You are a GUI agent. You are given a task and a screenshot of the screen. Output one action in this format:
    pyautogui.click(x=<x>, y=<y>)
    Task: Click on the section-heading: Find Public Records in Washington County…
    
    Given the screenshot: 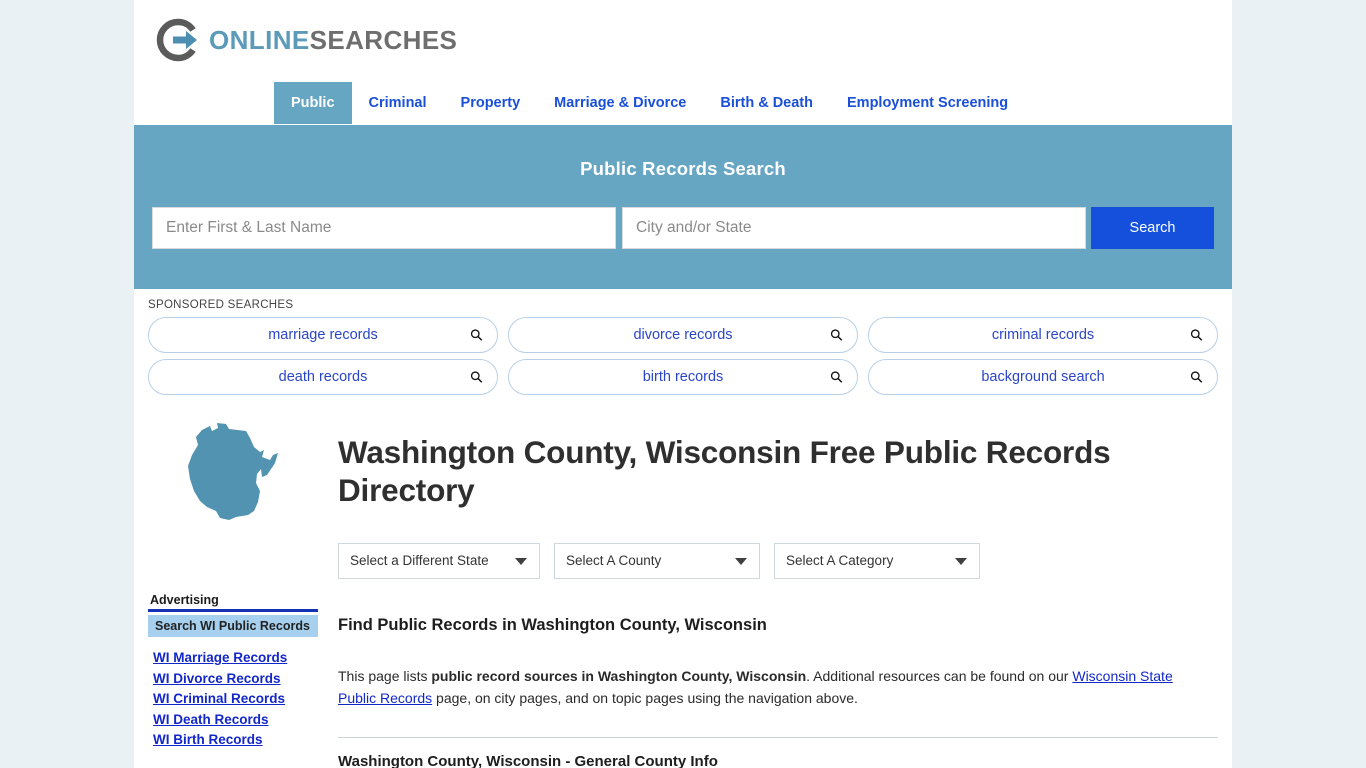 What is the action you would take?
    pyautogui.click(x=552, y=624)
    